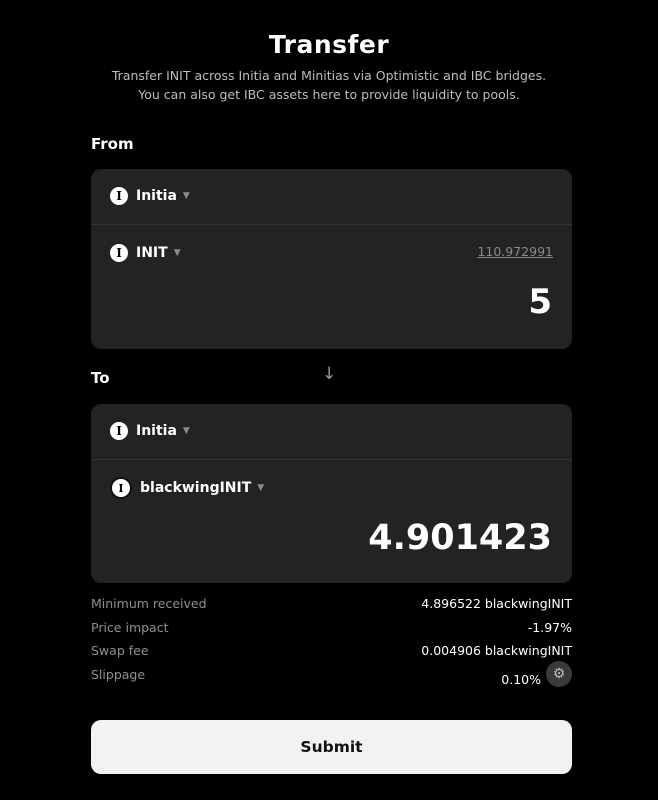 This screenshot has width=658, height=800. Describe the element at coordinates (515, 251) in the screenshot. I see `from-balance-link: 110.972991` at that location.